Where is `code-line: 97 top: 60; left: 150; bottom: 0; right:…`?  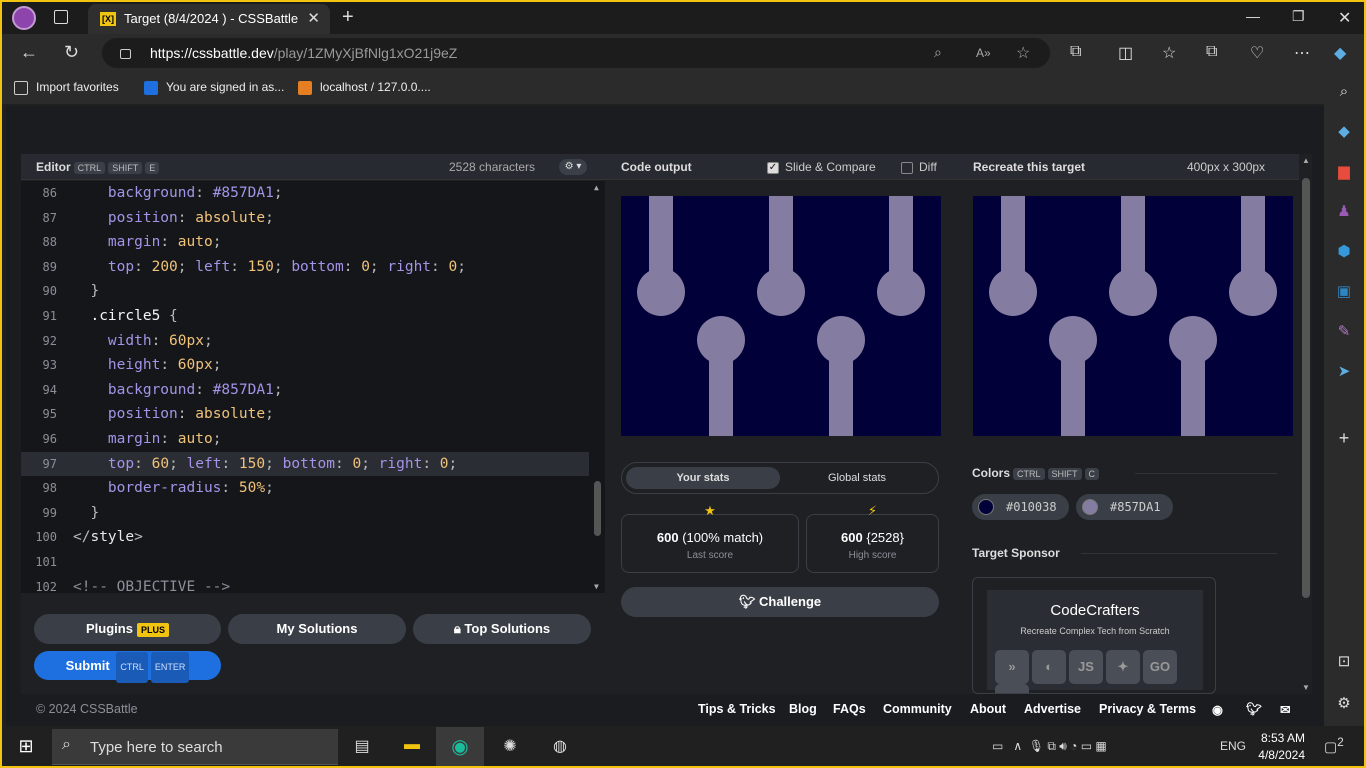
code-line: 97 top: 60; left: 150; bottom: 0; right:… is located at coordinates (305, 464).